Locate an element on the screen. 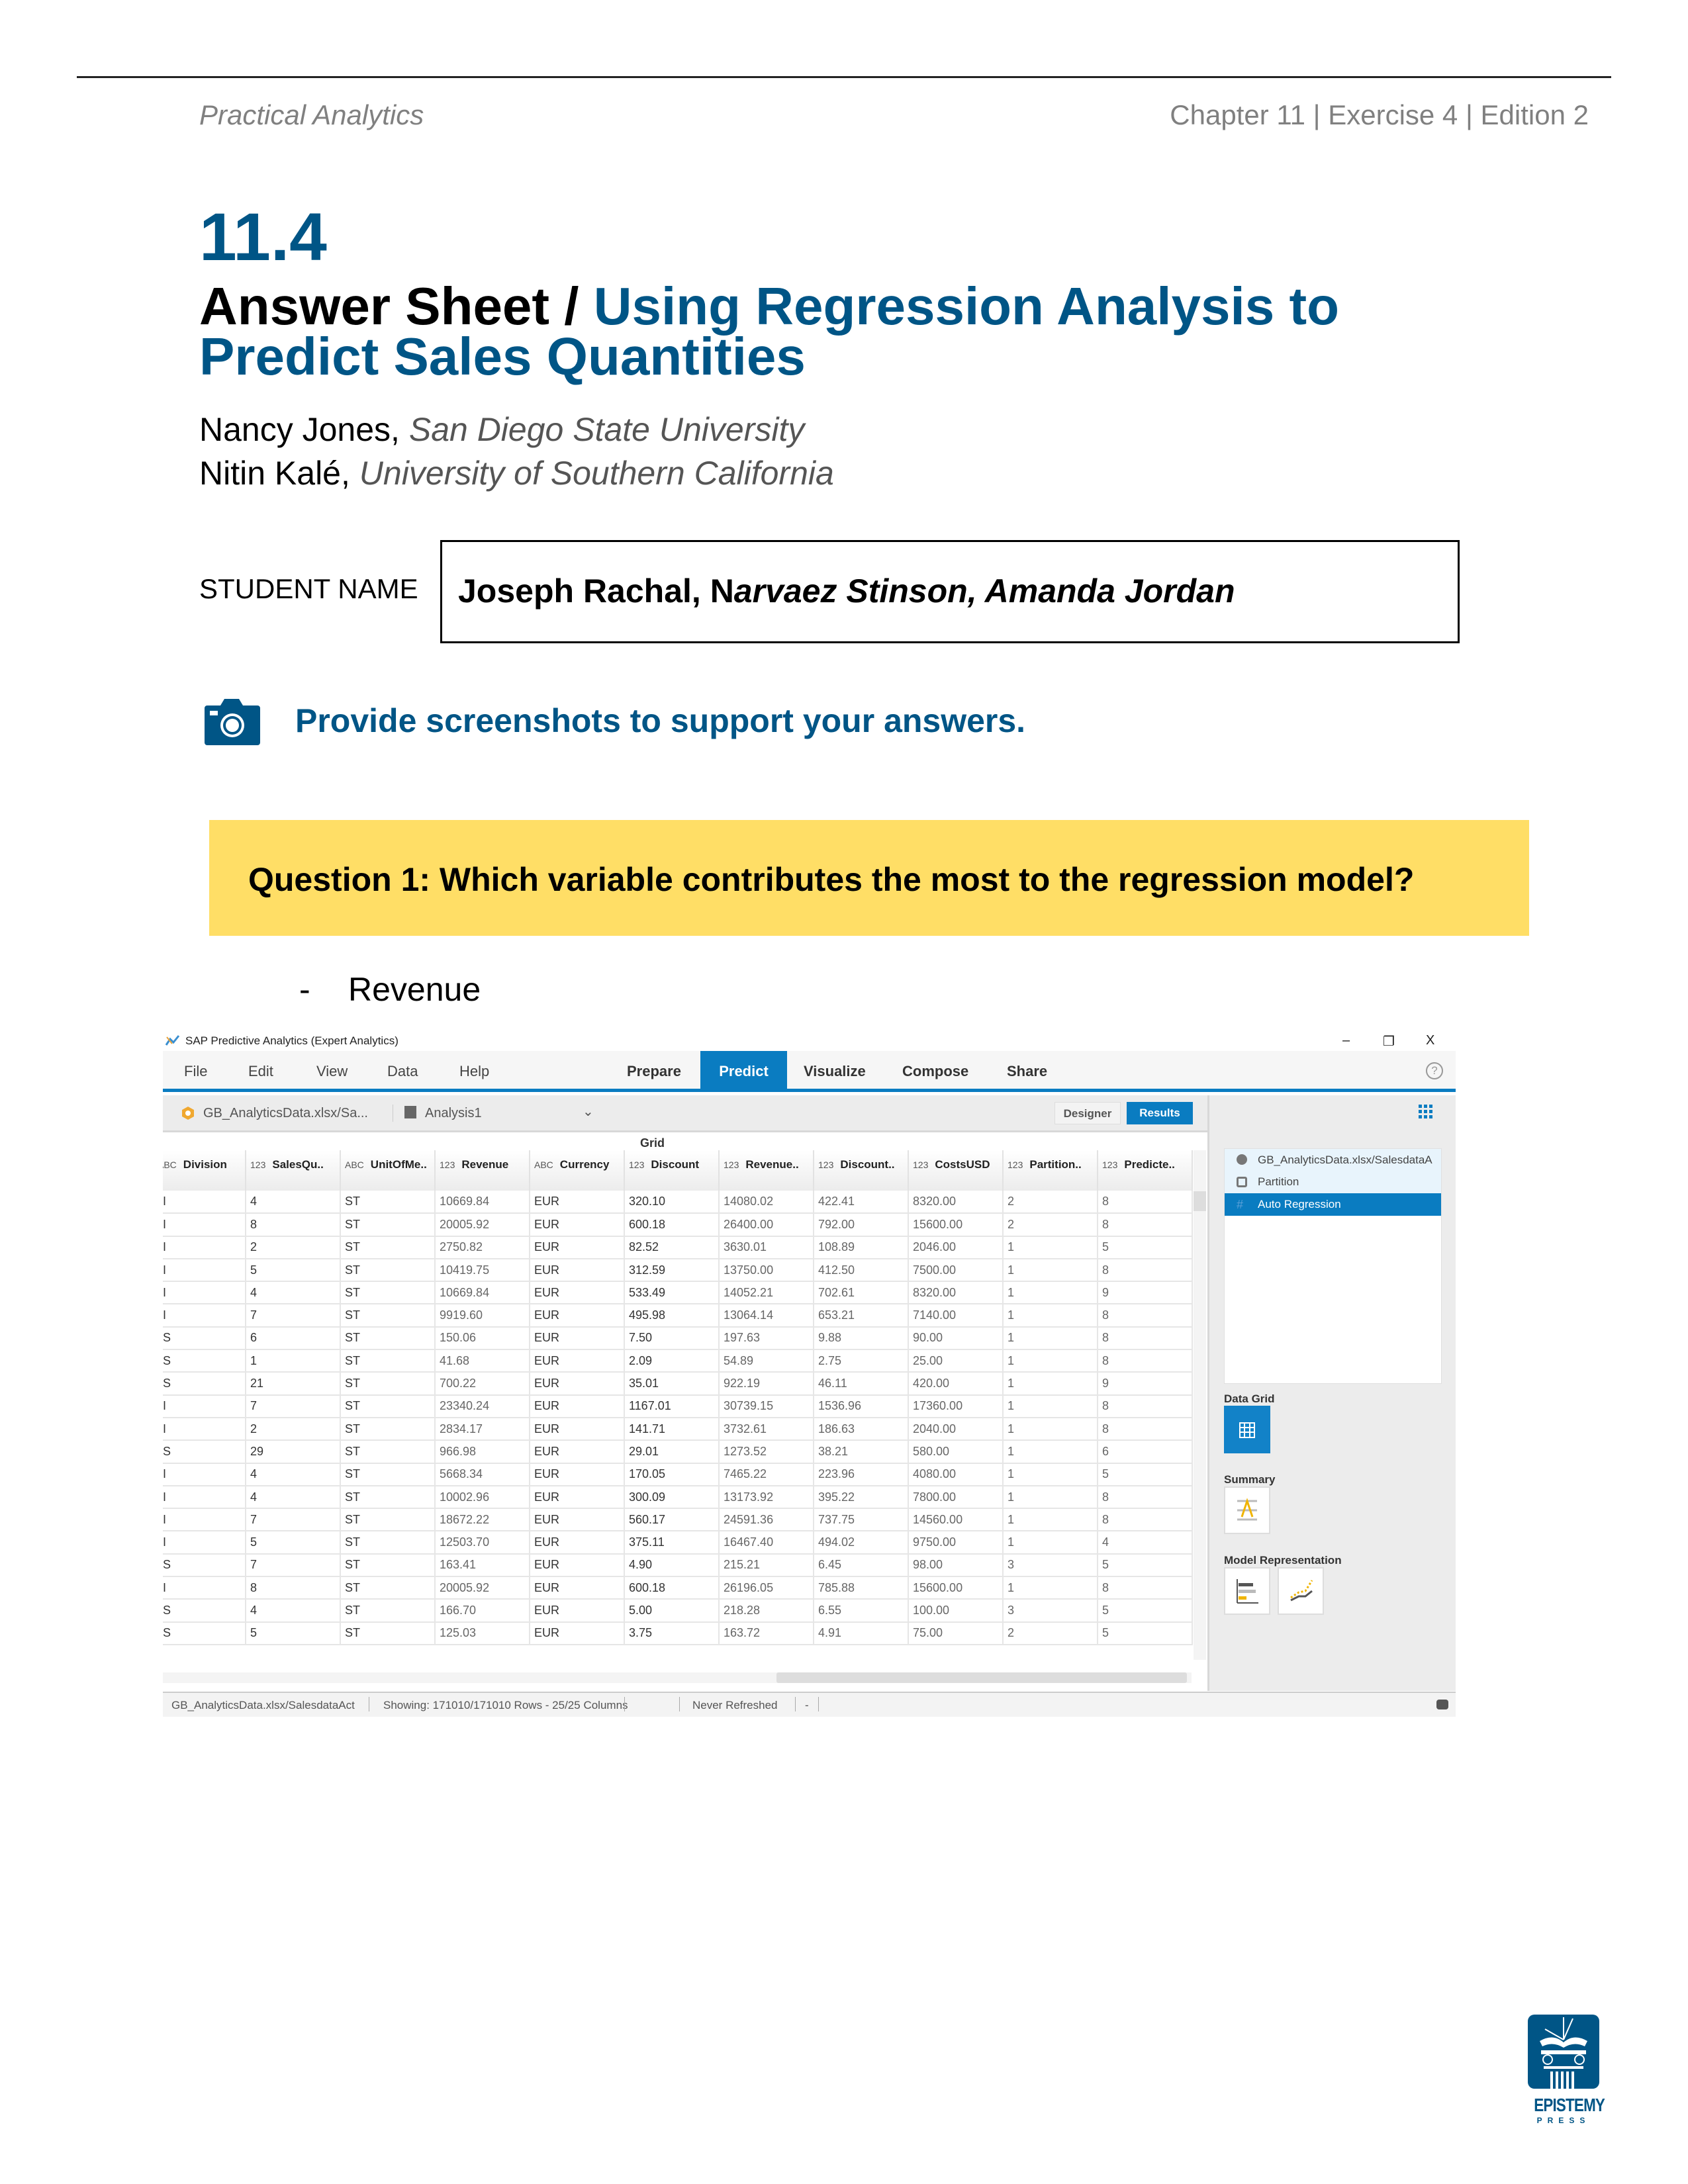 The image size is (1688, 2184). menu-file: File is located at coordinates (195, 1071).